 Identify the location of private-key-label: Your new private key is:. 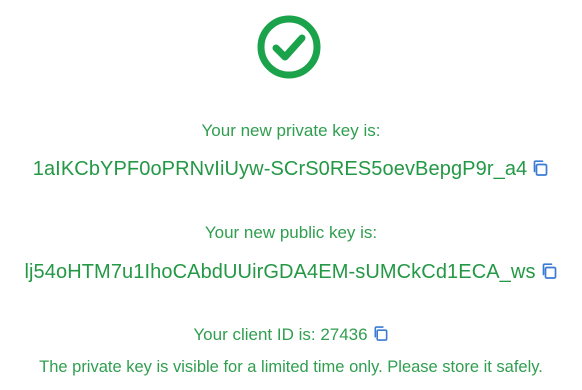
(291, 130).